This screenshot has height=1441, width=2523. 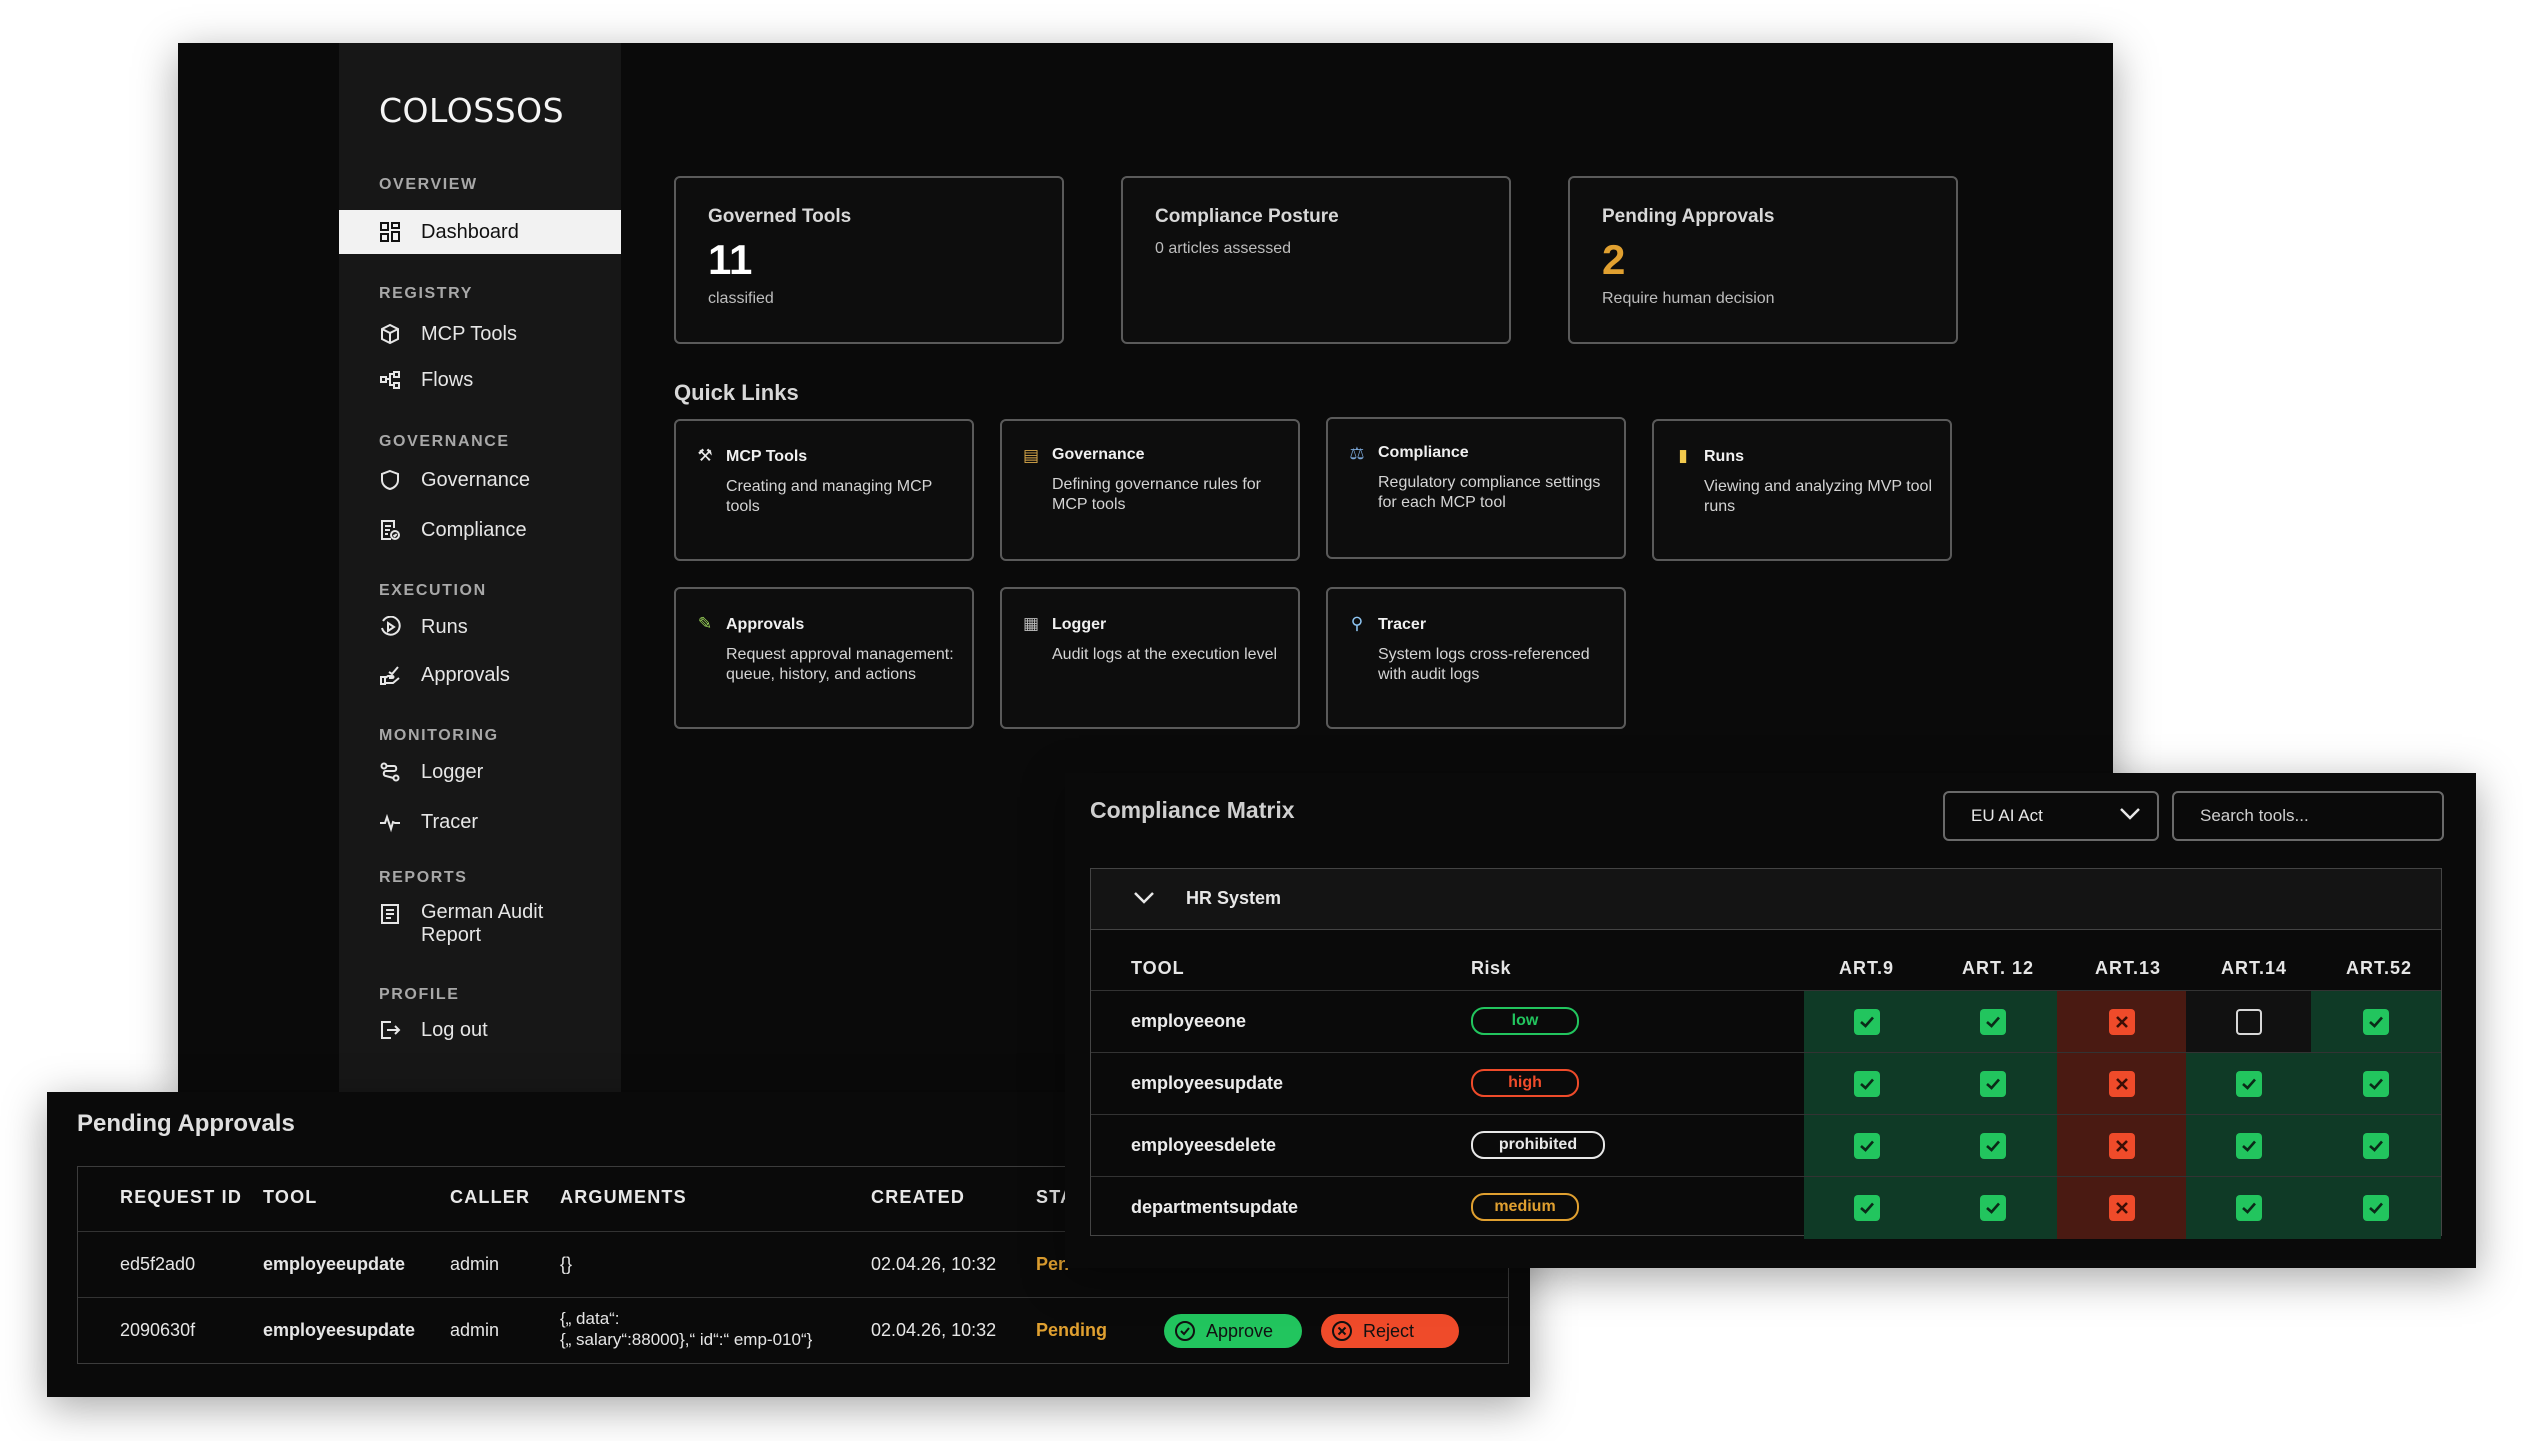 What do you see at coordinates (480, 334) in the screenshot?
I see `sidebar-item-mcp-tools: MCP Tools` at bounding box center [480, 334].